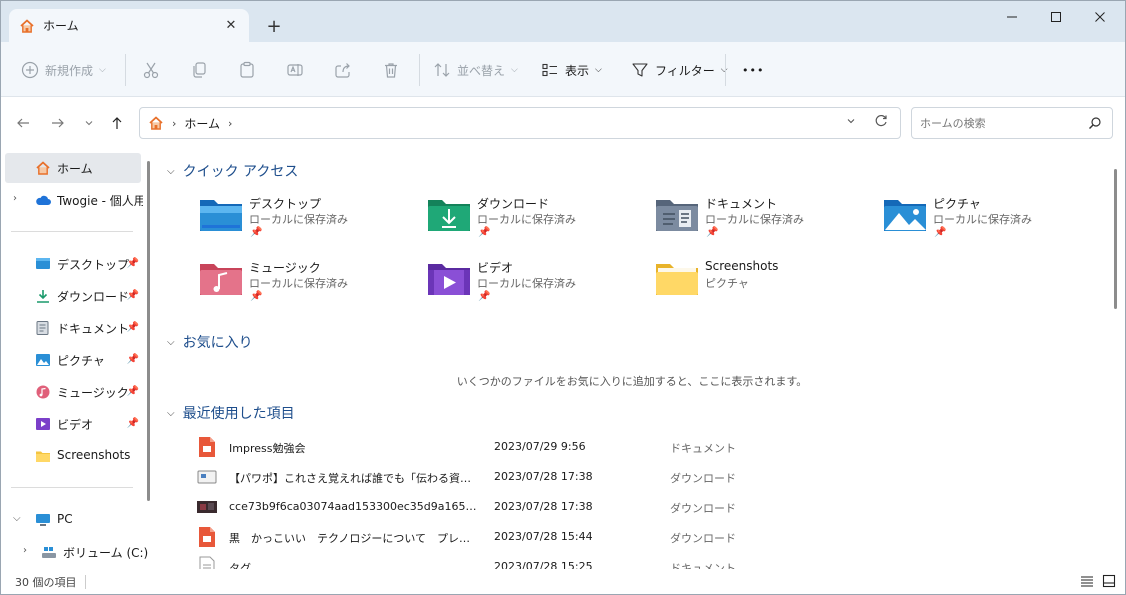 The image size is (1126, 595). What do you see at coordinates (755, 286) in the screenshot?
I see `quick-access-screenshots: Screenshots ピクチャ` at bounding box center [755, 286].